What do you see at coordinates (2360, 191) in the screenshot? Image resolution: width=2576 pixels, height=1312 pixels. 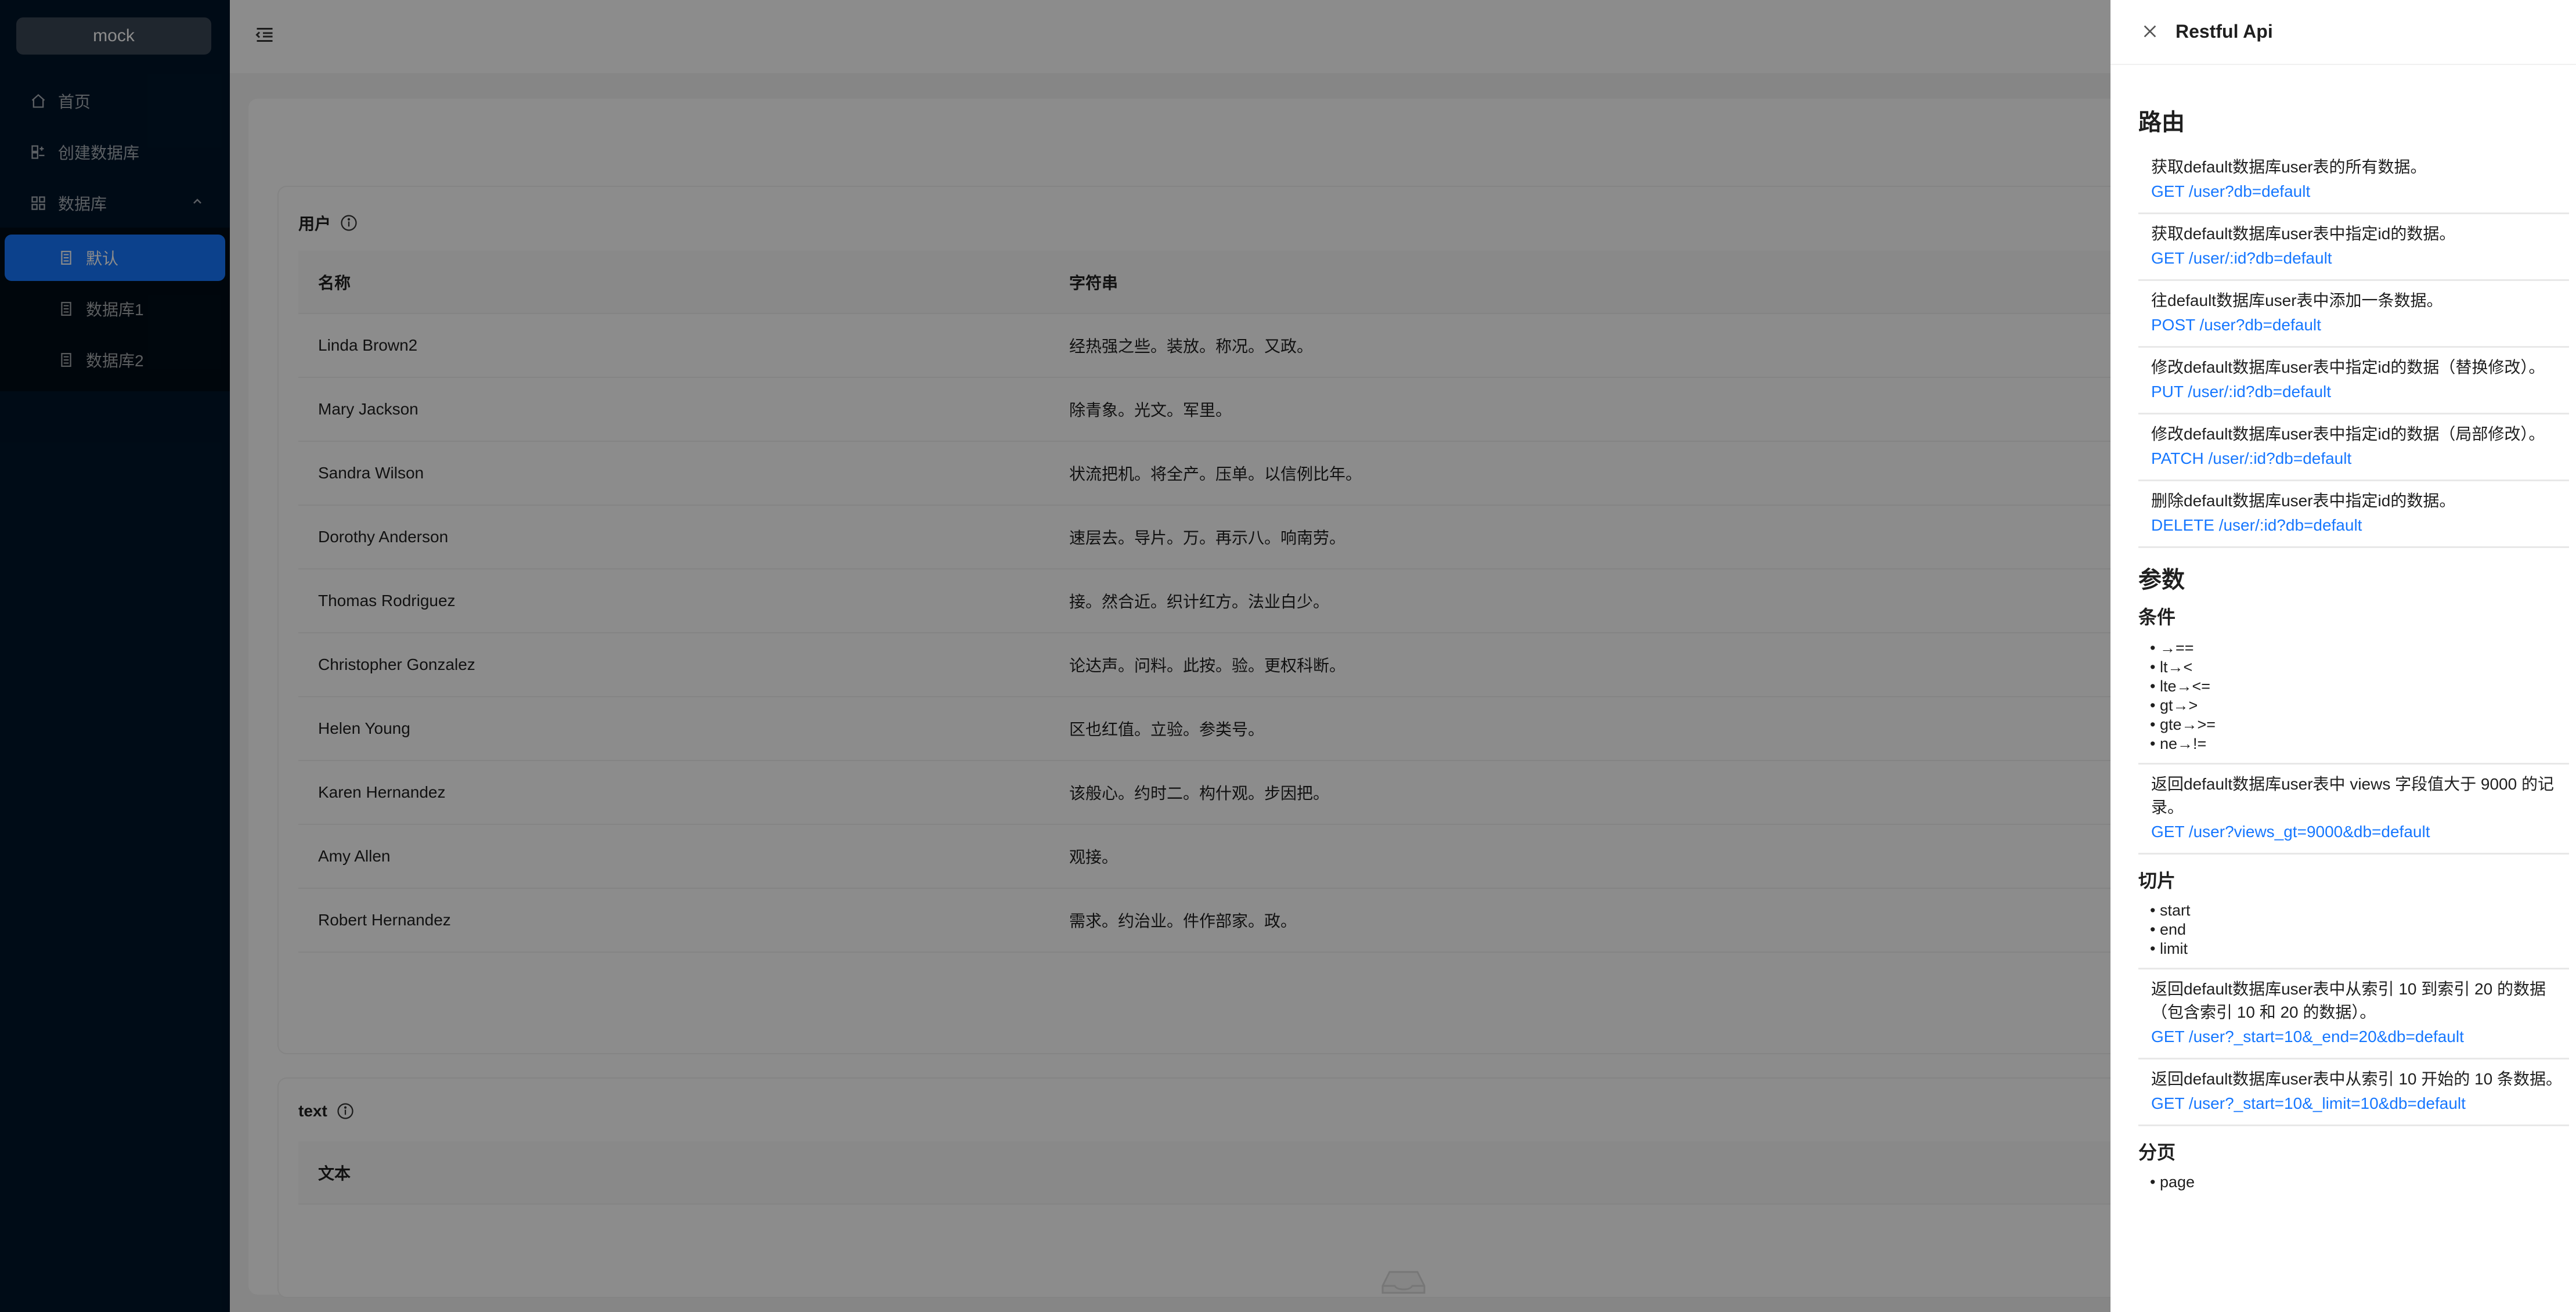 I see `route-link: GET /user?db=default` at bounding box center [2360, 191].